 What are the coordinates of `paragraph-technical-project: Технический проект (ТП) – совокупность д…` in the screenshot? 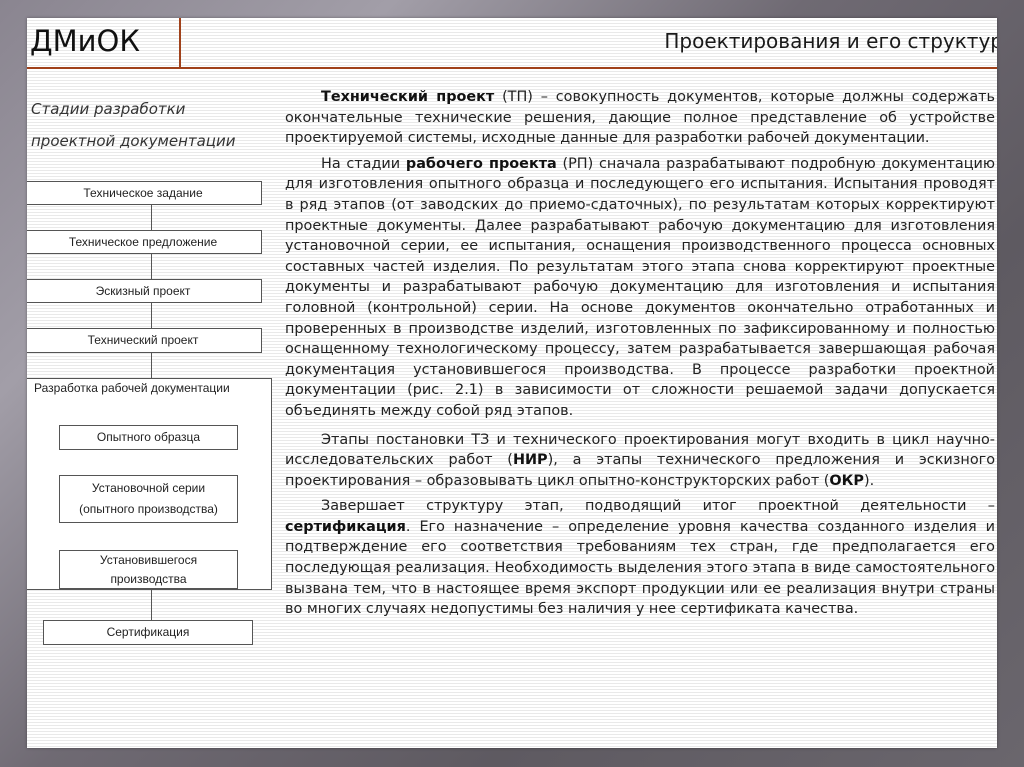 It's located at (640, 118).